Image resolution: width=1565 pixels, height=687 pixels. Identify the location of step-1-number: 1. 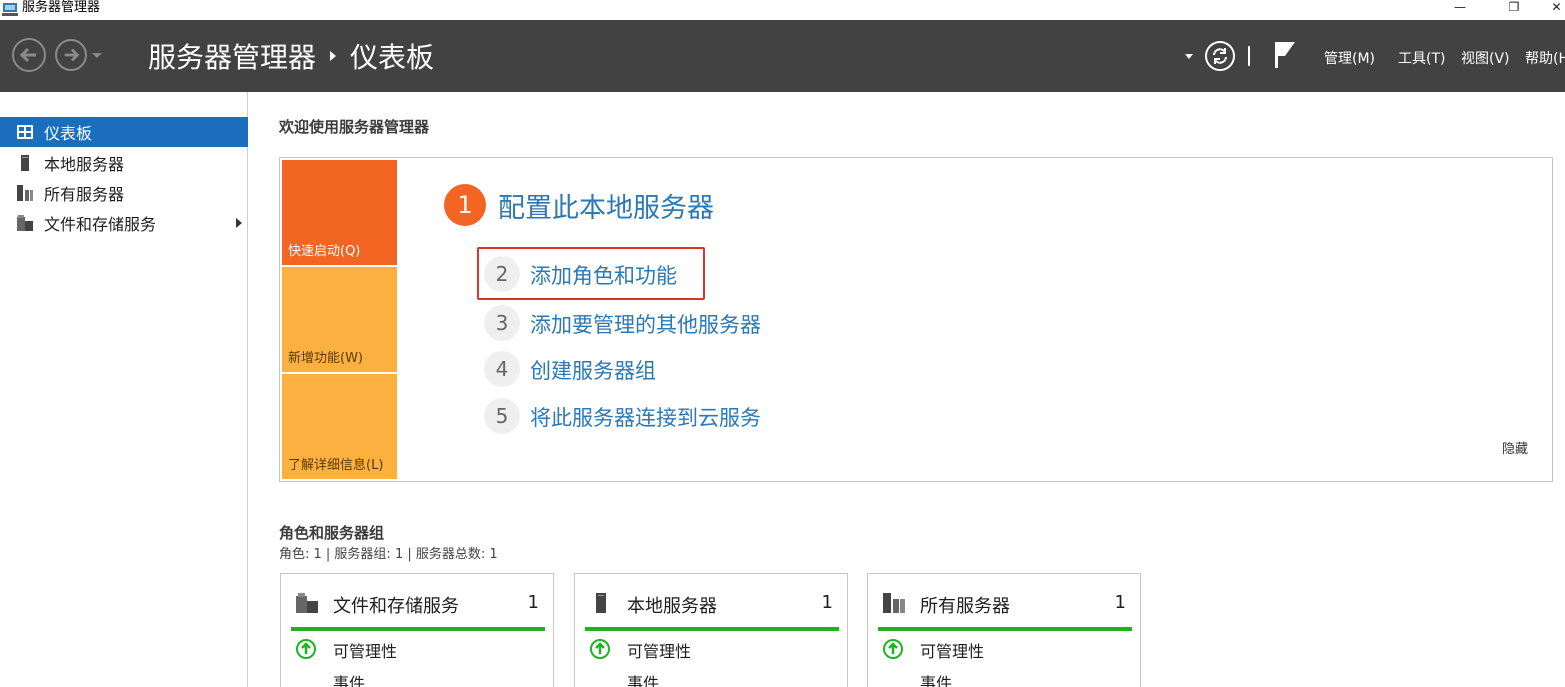
(465, 205).